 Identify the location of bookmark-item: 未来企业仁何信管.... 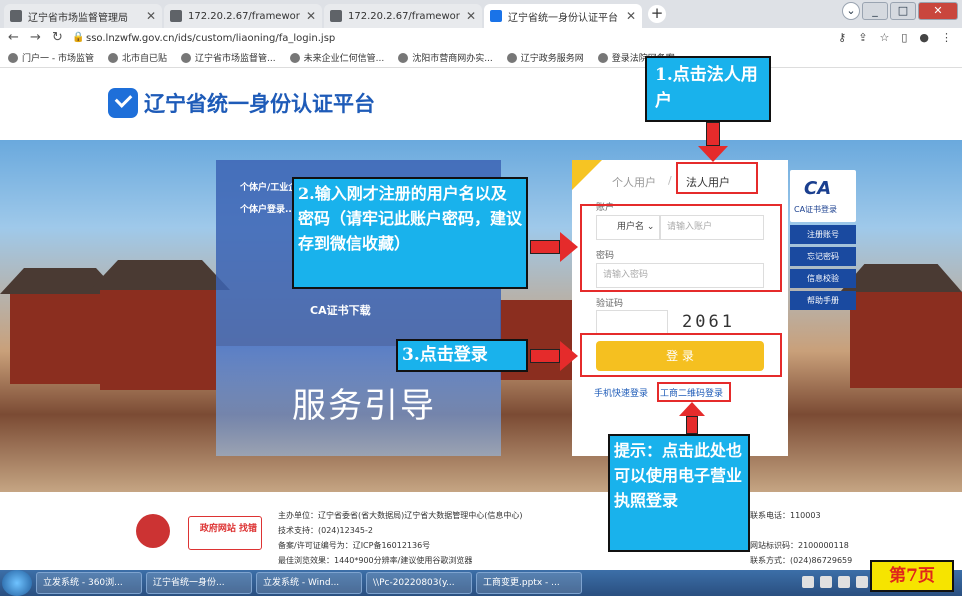
(336, 57).